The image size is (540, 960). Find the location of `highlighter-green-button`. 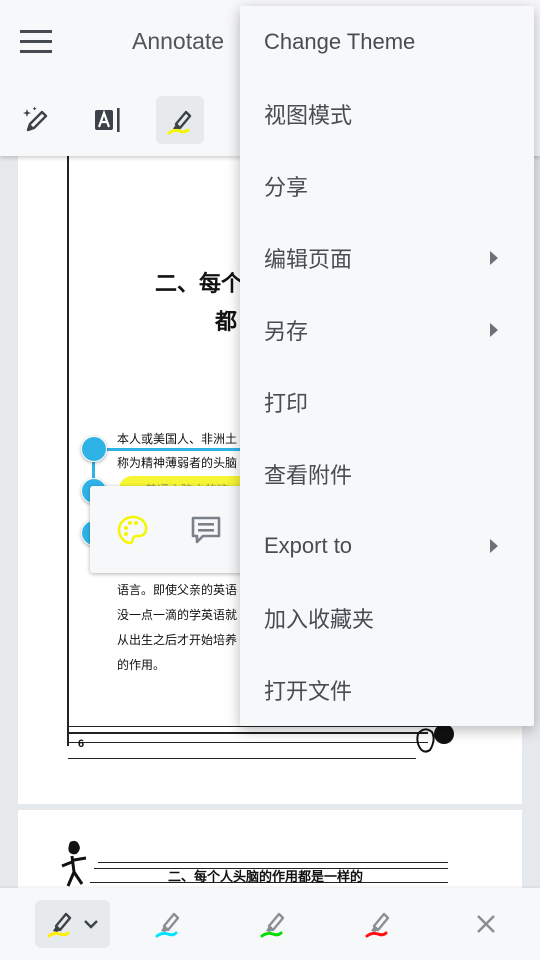

highlighter-green-button is located at coordinates (275, 924).